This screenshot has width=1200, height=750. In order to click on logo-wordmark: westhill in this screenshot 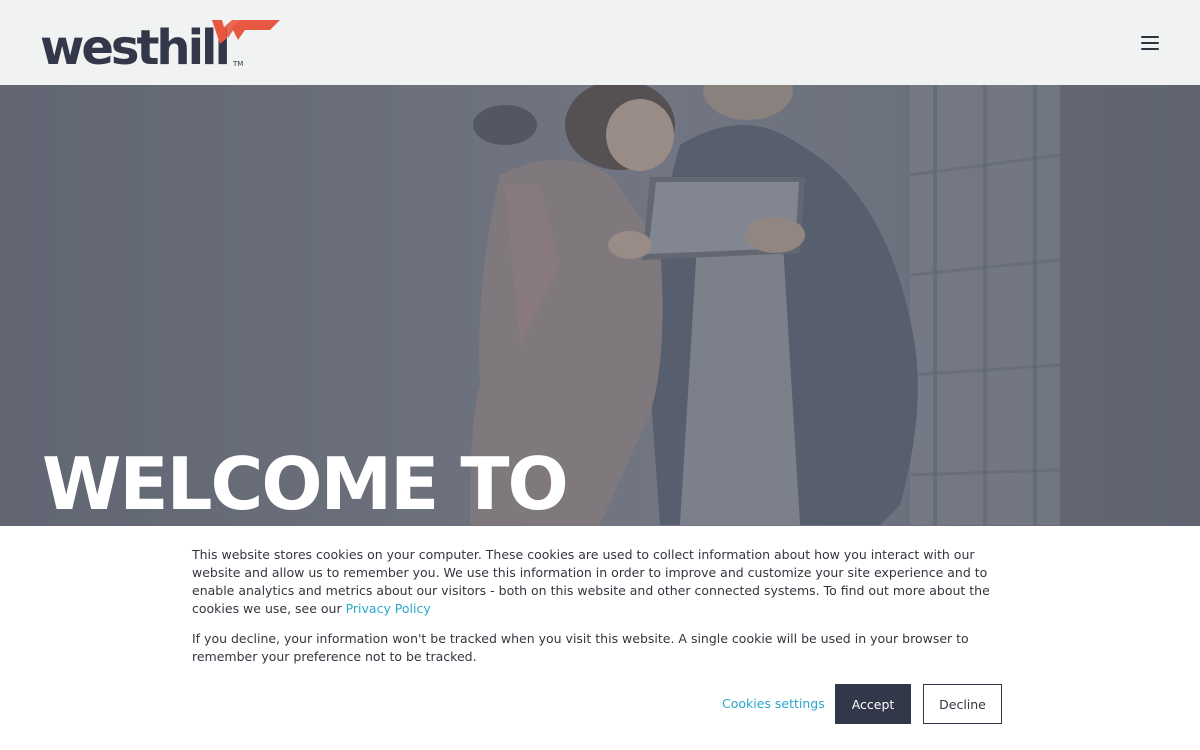, I will do `click(134, 46)`.